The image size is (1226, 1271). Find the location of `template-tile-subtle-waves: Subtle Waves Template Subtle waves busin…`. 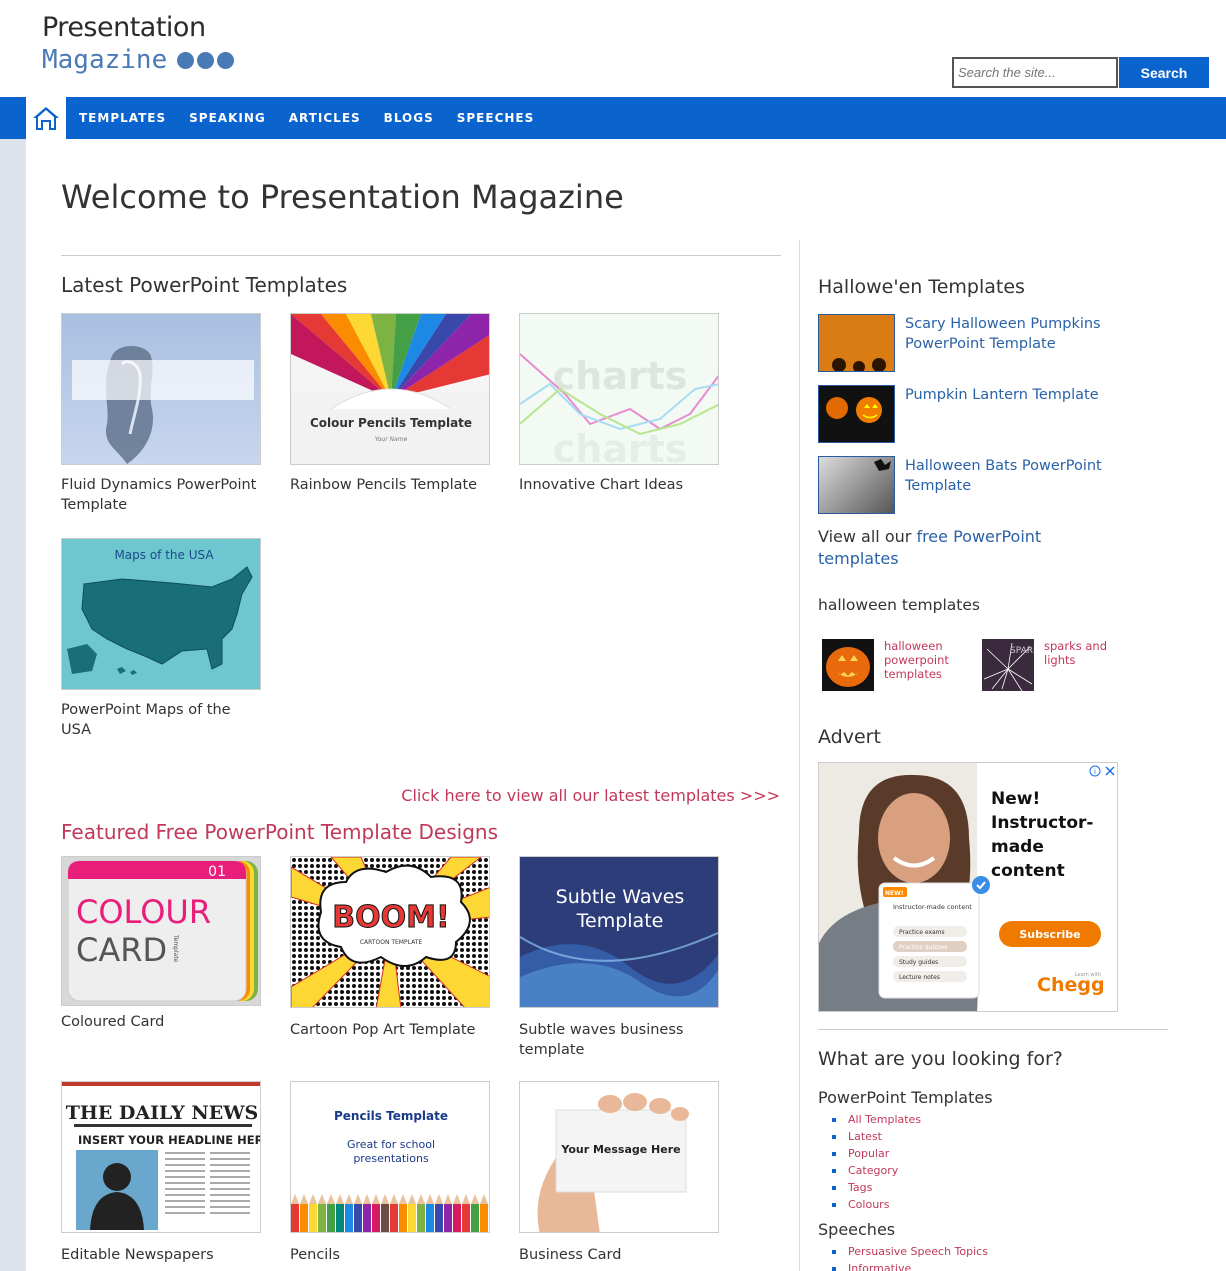

template-tile-subtle-waves: Subtle Waves Template Subtle waves busin… is located at coordinates (619, 958).